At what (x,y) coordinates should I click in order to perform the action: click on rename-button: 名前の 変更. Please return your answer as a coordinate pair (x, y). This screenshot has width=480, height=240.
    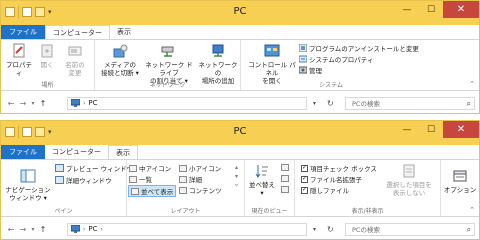
    Looking at the image, I should click on (75, 60).